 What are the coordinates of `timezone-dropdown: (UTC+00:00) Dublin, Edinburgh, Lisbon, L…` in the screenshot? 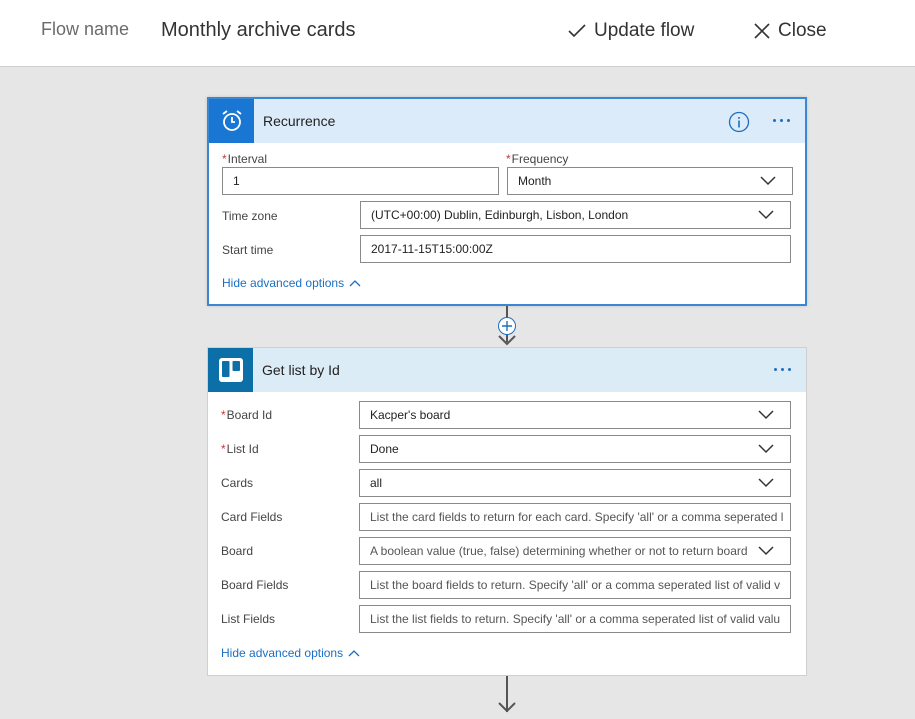 It's located at (575, 215).